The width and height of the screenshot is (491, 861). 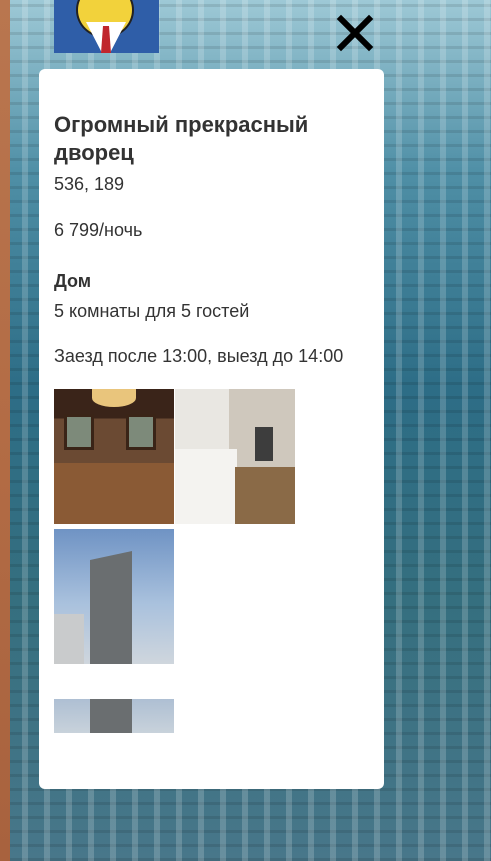 What do you see at coordinates (106, 26) in the screenshot?
I see `user-avatar` at bounding box center [106, 26].